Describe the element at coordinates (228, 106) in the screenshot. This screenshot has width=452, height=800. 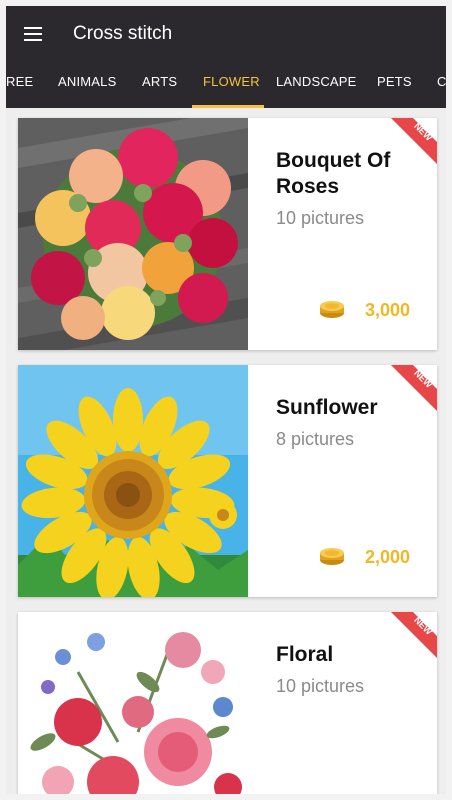
I see `active-tab-indicator` at that location.